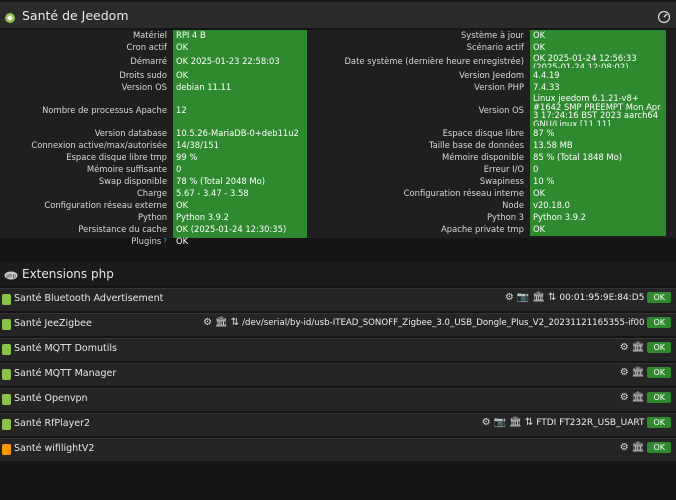 Image resolution: width=676 pixels, height=500 pixels. I want to click on right-row-value: 0, so click(536, 169).